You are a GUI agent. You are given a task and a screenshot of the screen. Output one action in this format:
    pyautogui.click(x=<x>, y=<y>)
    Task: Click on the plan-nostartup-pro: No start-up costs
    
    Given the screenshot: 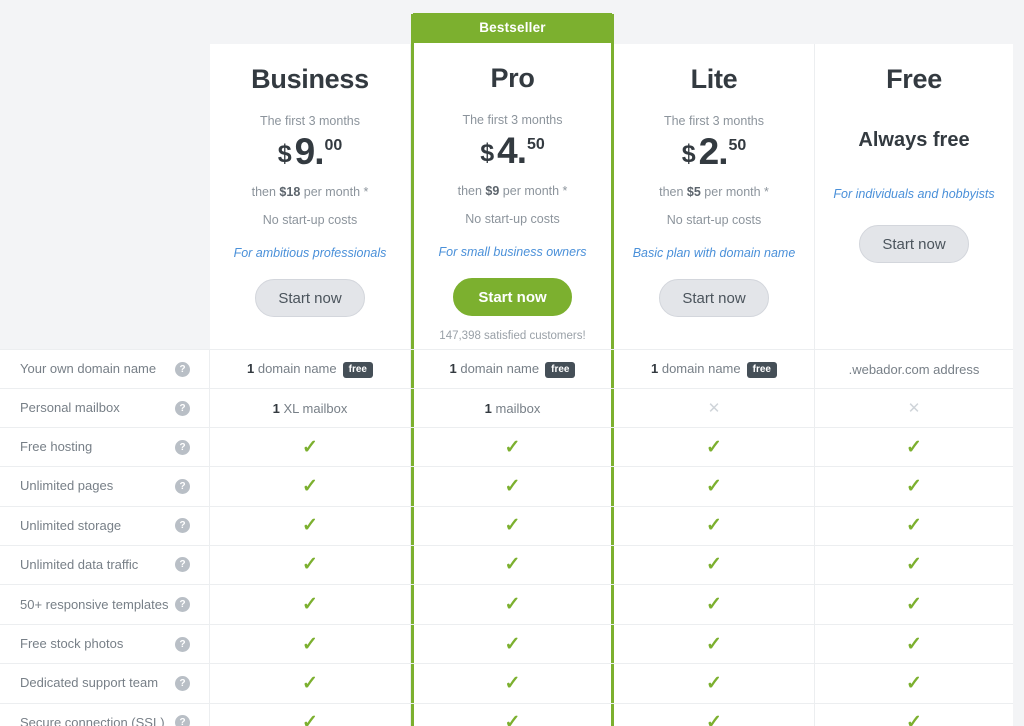 What is the action you would take?
    pyautogui.click(x=512, y=219)
    